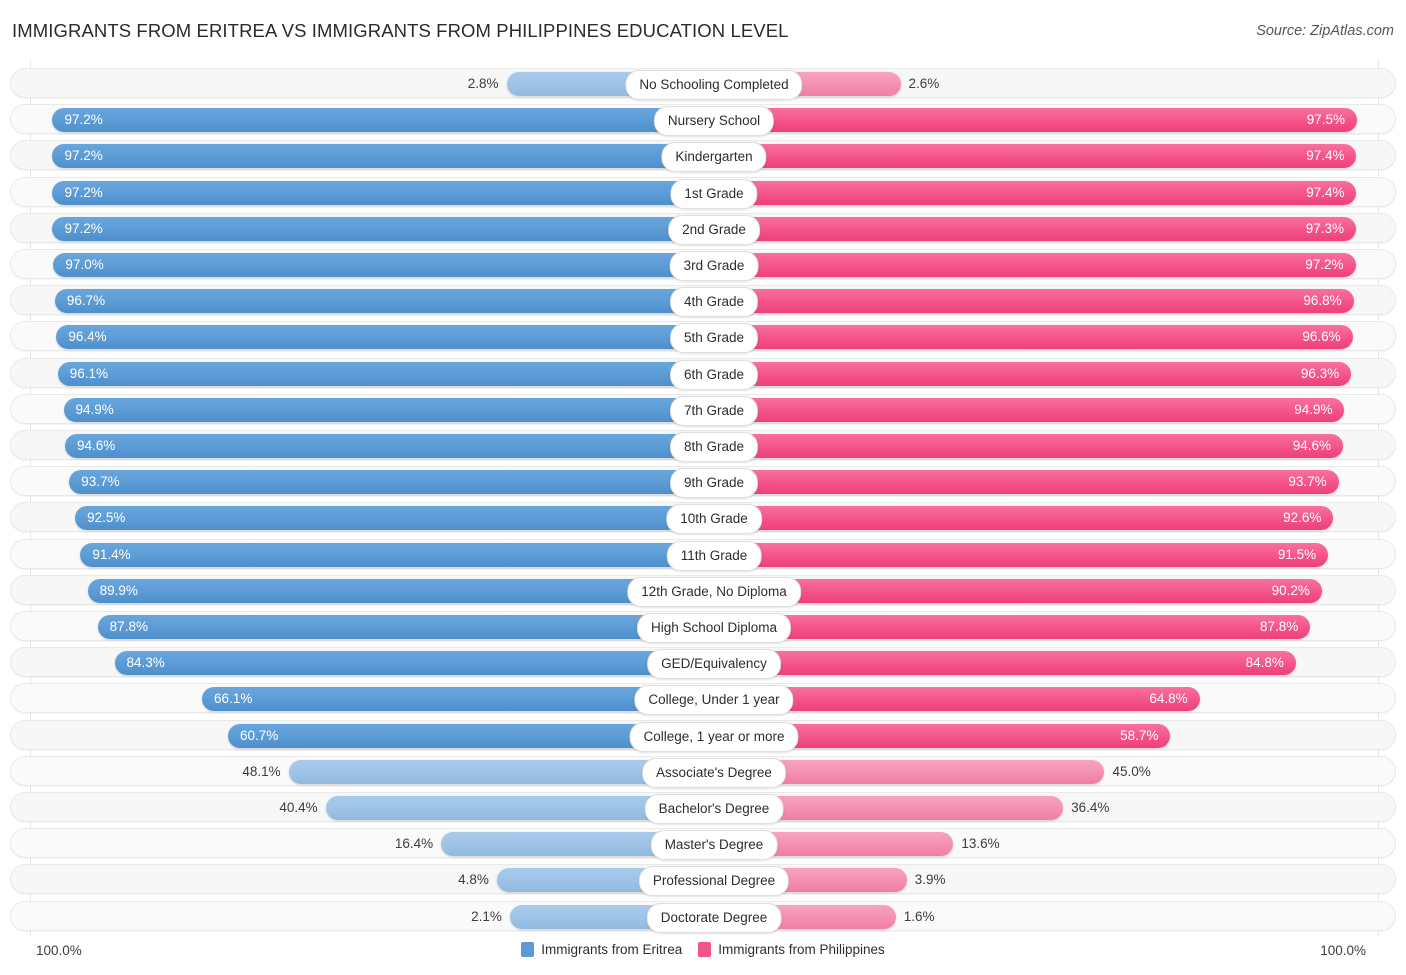 The image size is (1406, 975). What do you see at coordinates (714, 881) in the screenshot?
I see `category-label: Professional Degree` at bounding box center [714, 881].